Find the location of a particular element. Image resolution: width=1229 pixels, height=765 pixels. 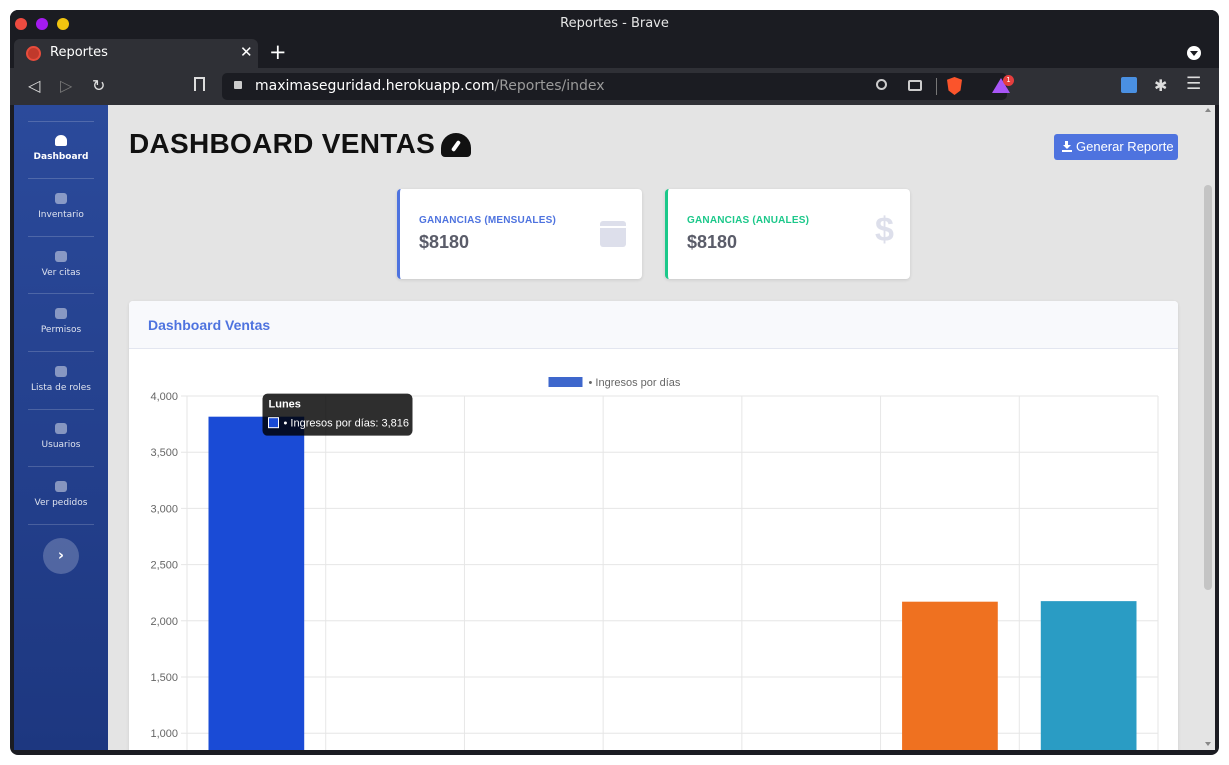

clipboard-icon is located at coordinates (61, 256).